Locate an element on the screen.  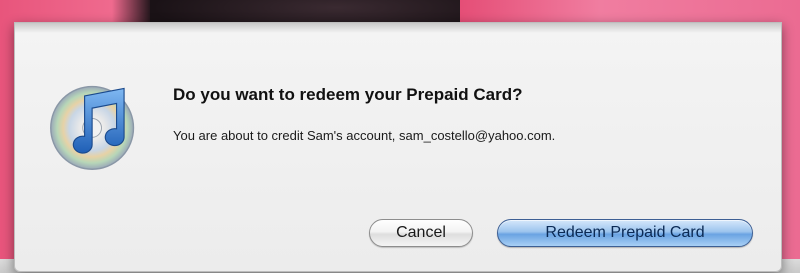
redeem-prepaid-card-button: Redeem Prepaid Card is located at coordinates (625, 233).